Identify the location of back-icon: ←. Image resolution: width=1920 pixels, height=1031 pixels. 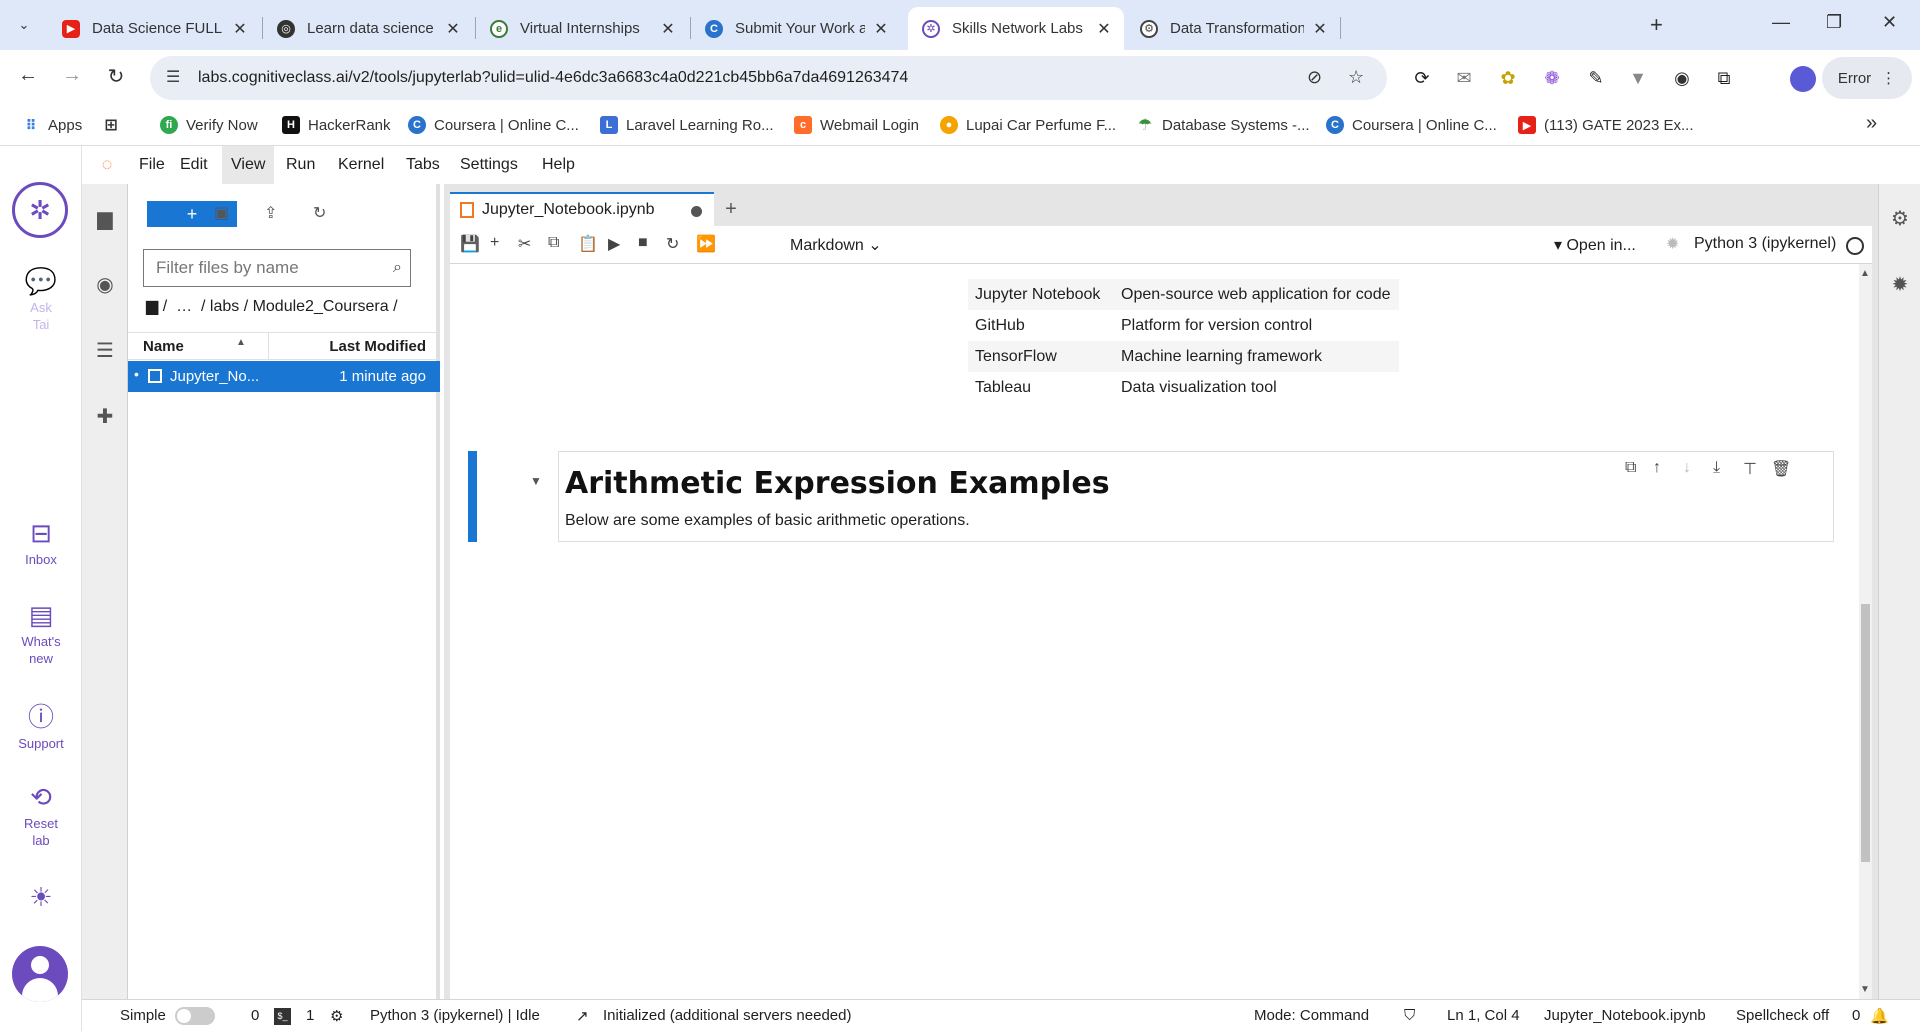
(28, 75).